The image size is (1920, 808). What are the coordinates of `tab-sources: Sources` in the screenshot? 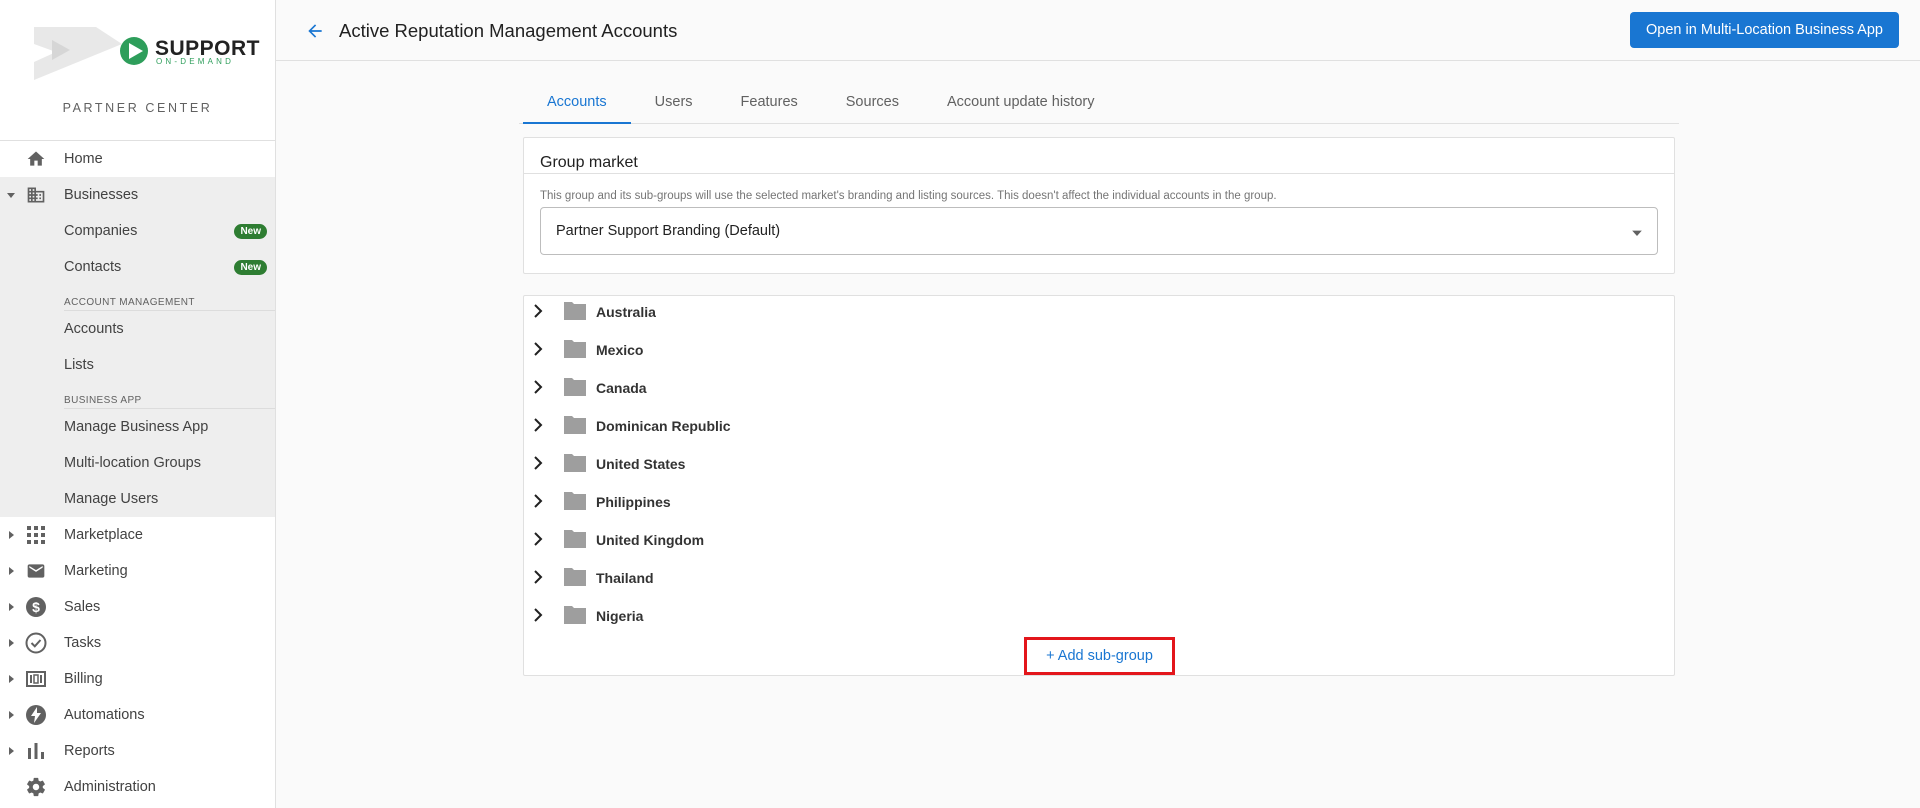 It's located at (872, 91).